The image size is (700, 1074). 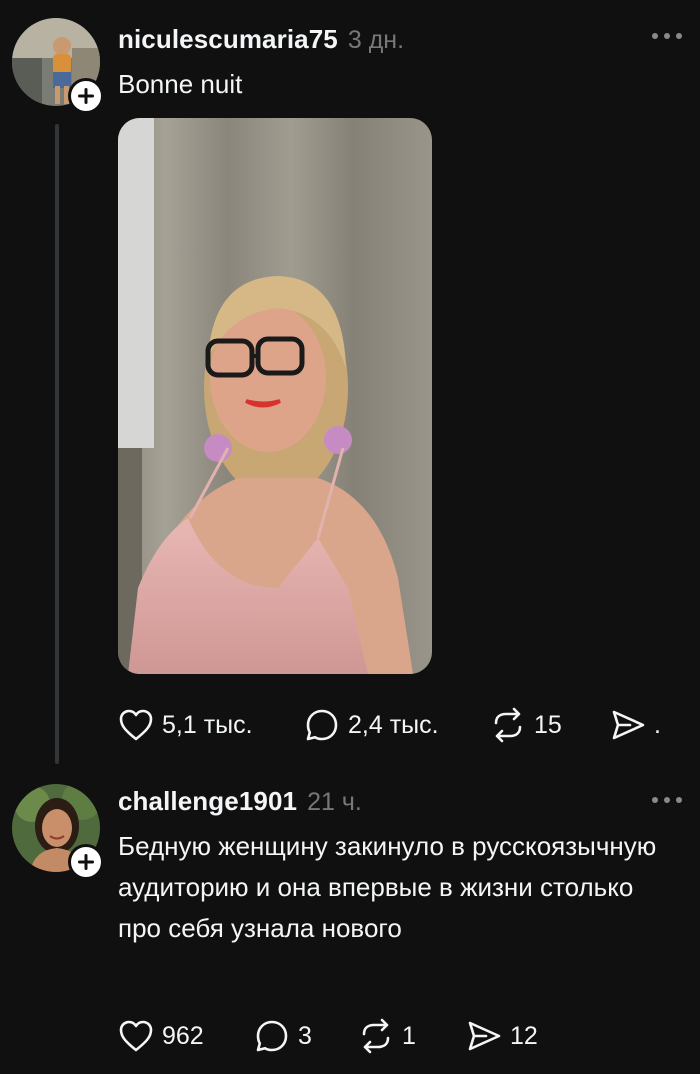 I want to click on share-count: 12, so click(x=524, y=1035).